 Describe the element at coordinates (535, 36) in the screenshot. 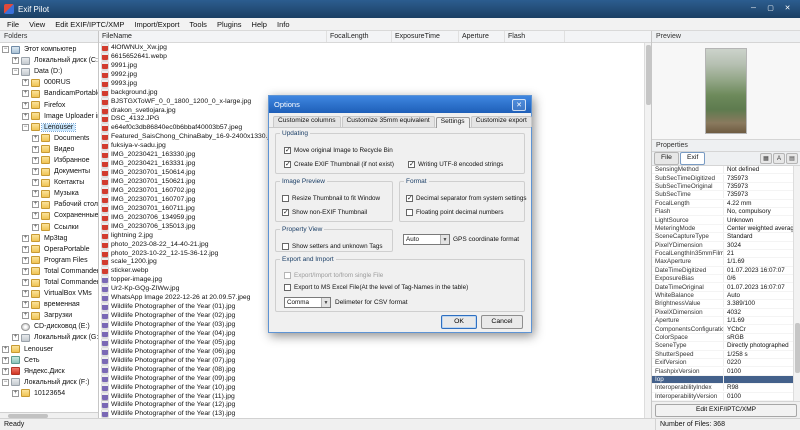

I see `column-header-flash: Flash` at that location.